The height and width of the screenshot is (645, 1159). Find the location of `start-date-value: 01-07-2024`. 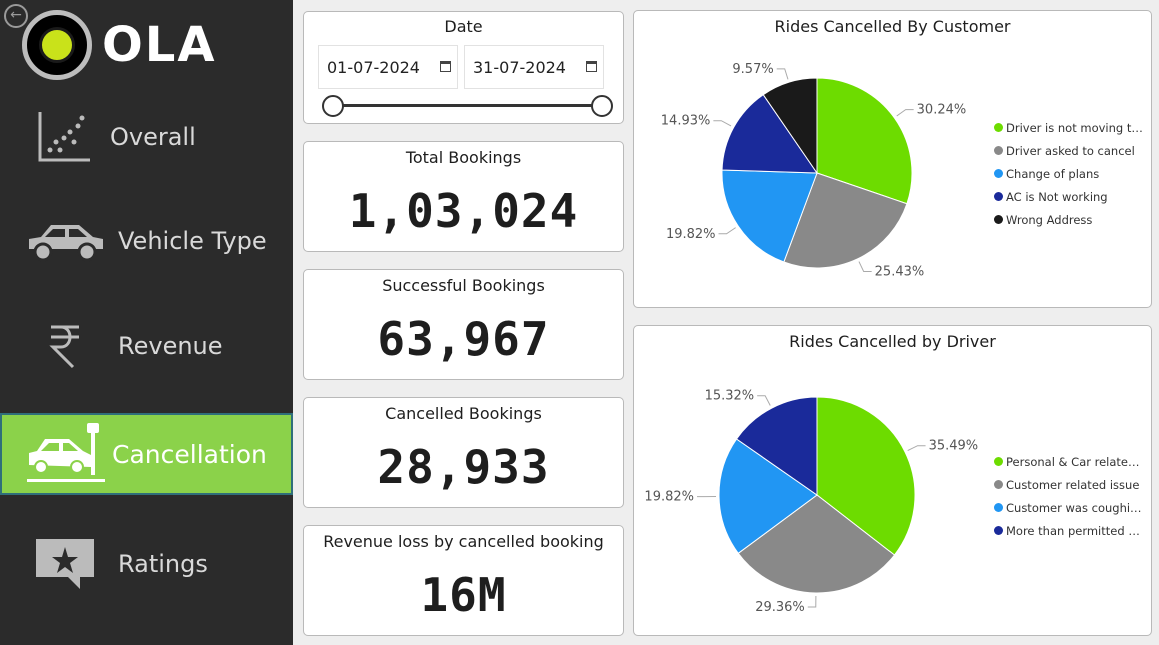

start-date-value: 01-07-2024 is located at coordinates (373, 67).